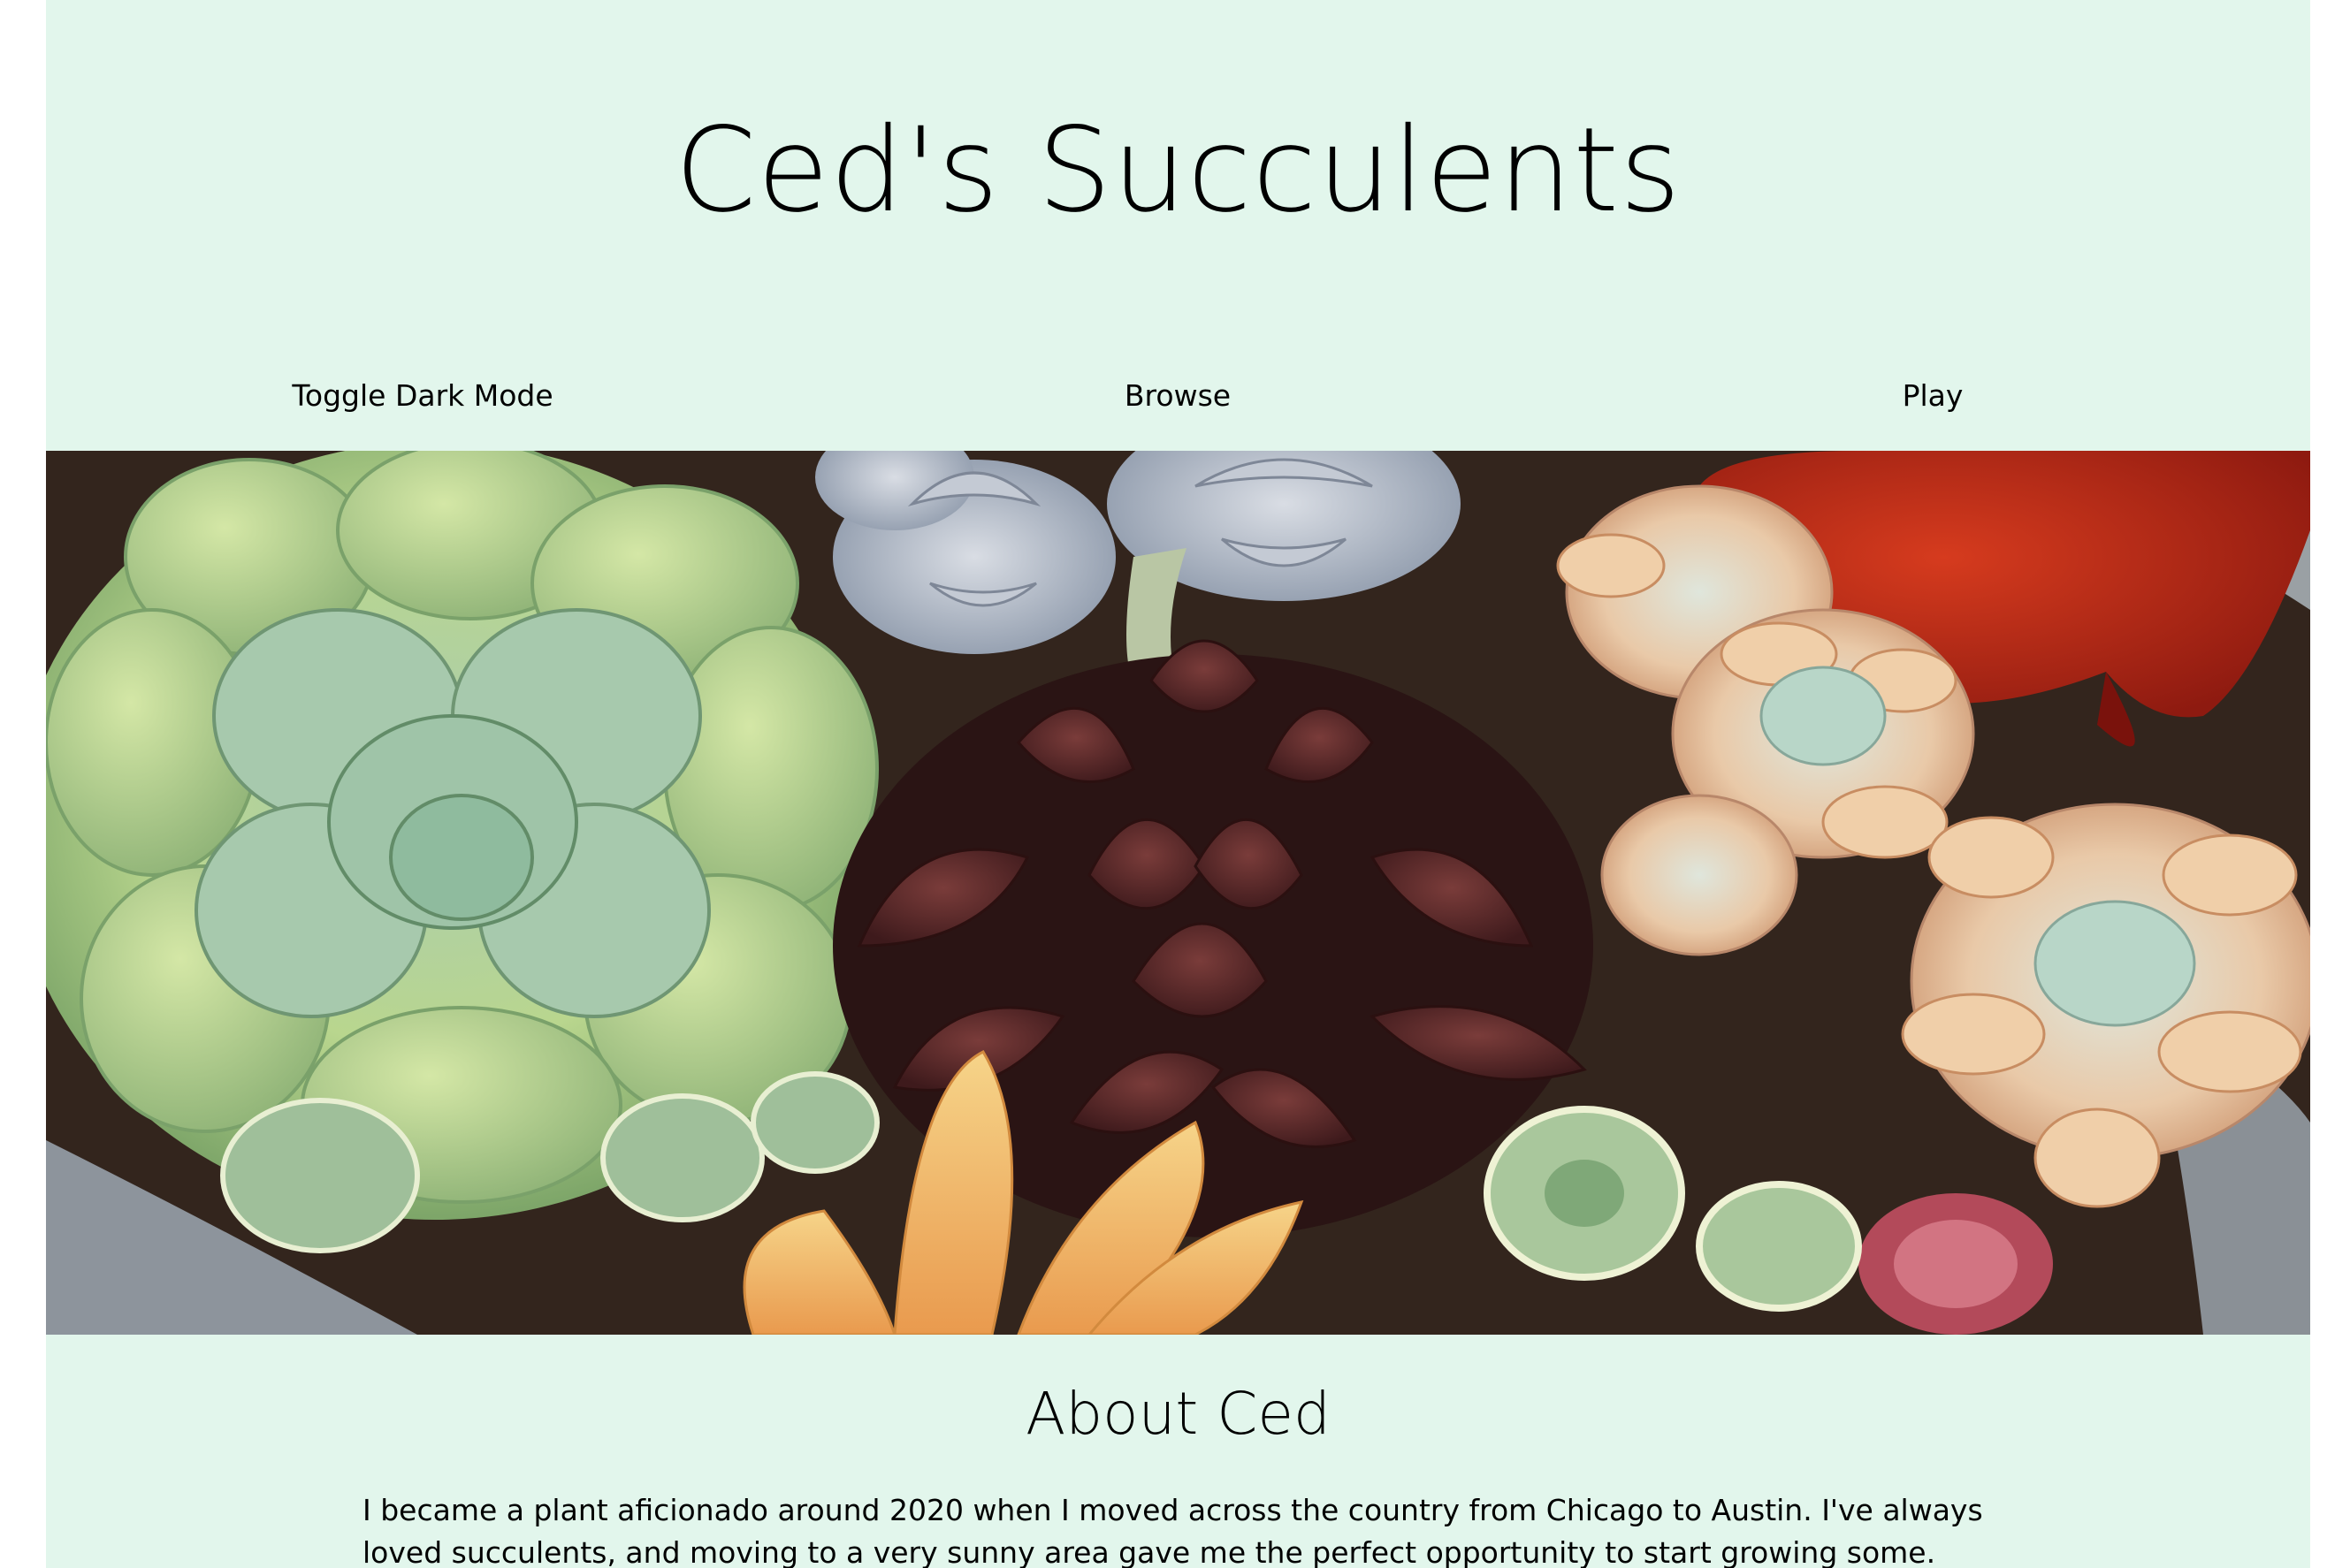 The image size is (2350, 1568). What do you see at coordinates (422, 396) in the screenshot?
I see `toggle-dark-mode-link: Toggle Dark Mode` at bounding box center [422, 396].